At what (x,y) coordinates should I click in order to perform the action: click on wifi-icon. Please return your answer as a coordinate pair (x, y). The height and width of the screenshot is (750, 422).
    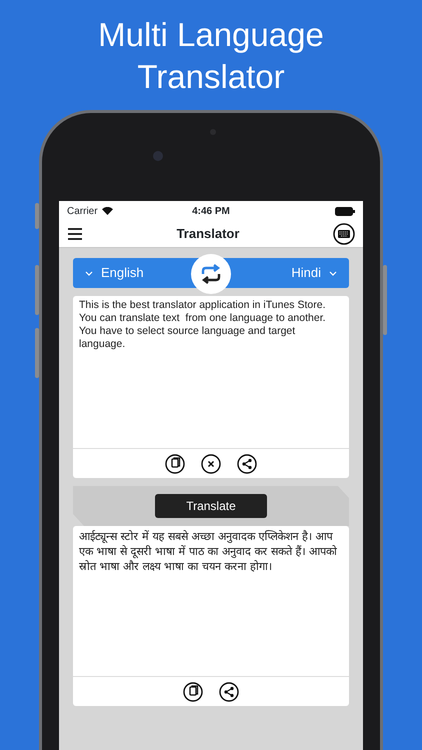
    Looking at the image, I should click on (107, 211).